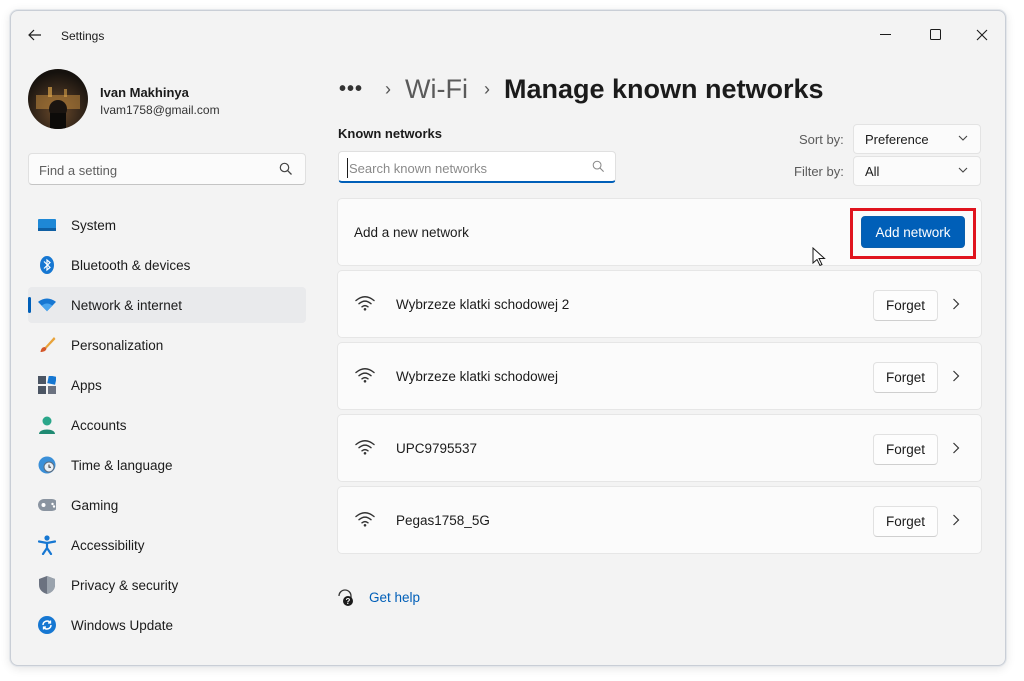  I want to click on sidebar-item-label: Gaming, so click(95, 505).